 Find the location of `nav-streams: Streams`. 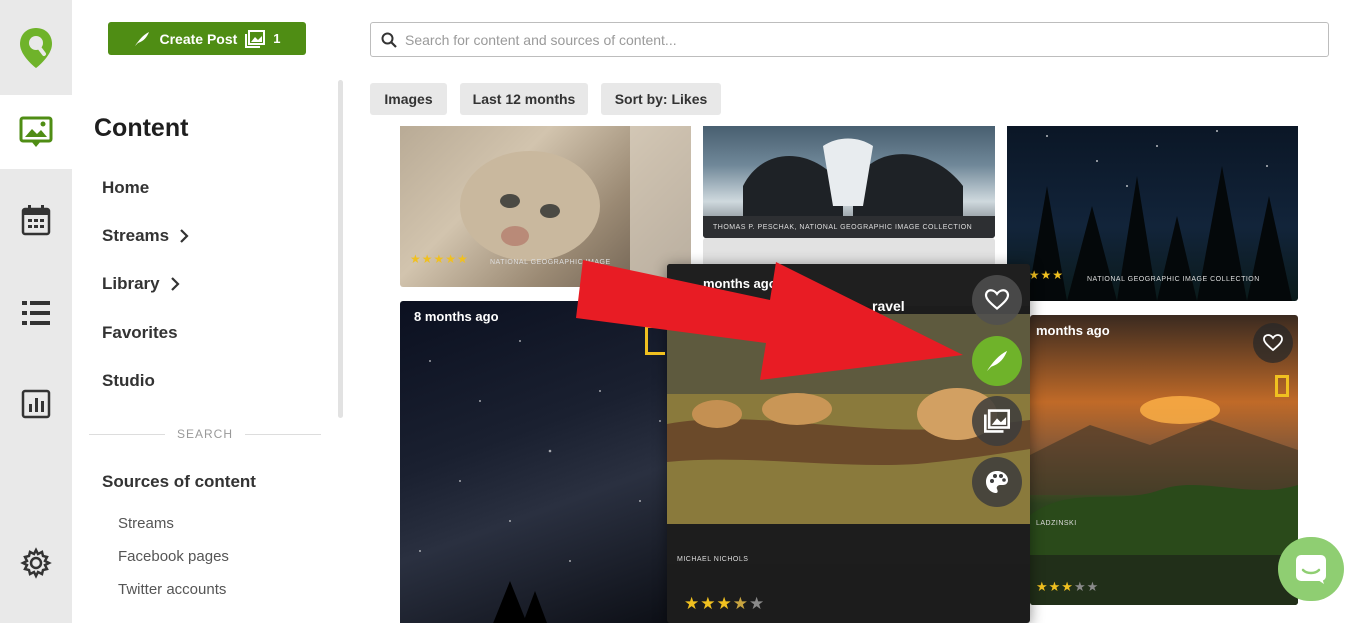

nav-streams: Streams is located at coordinates (145, 236).